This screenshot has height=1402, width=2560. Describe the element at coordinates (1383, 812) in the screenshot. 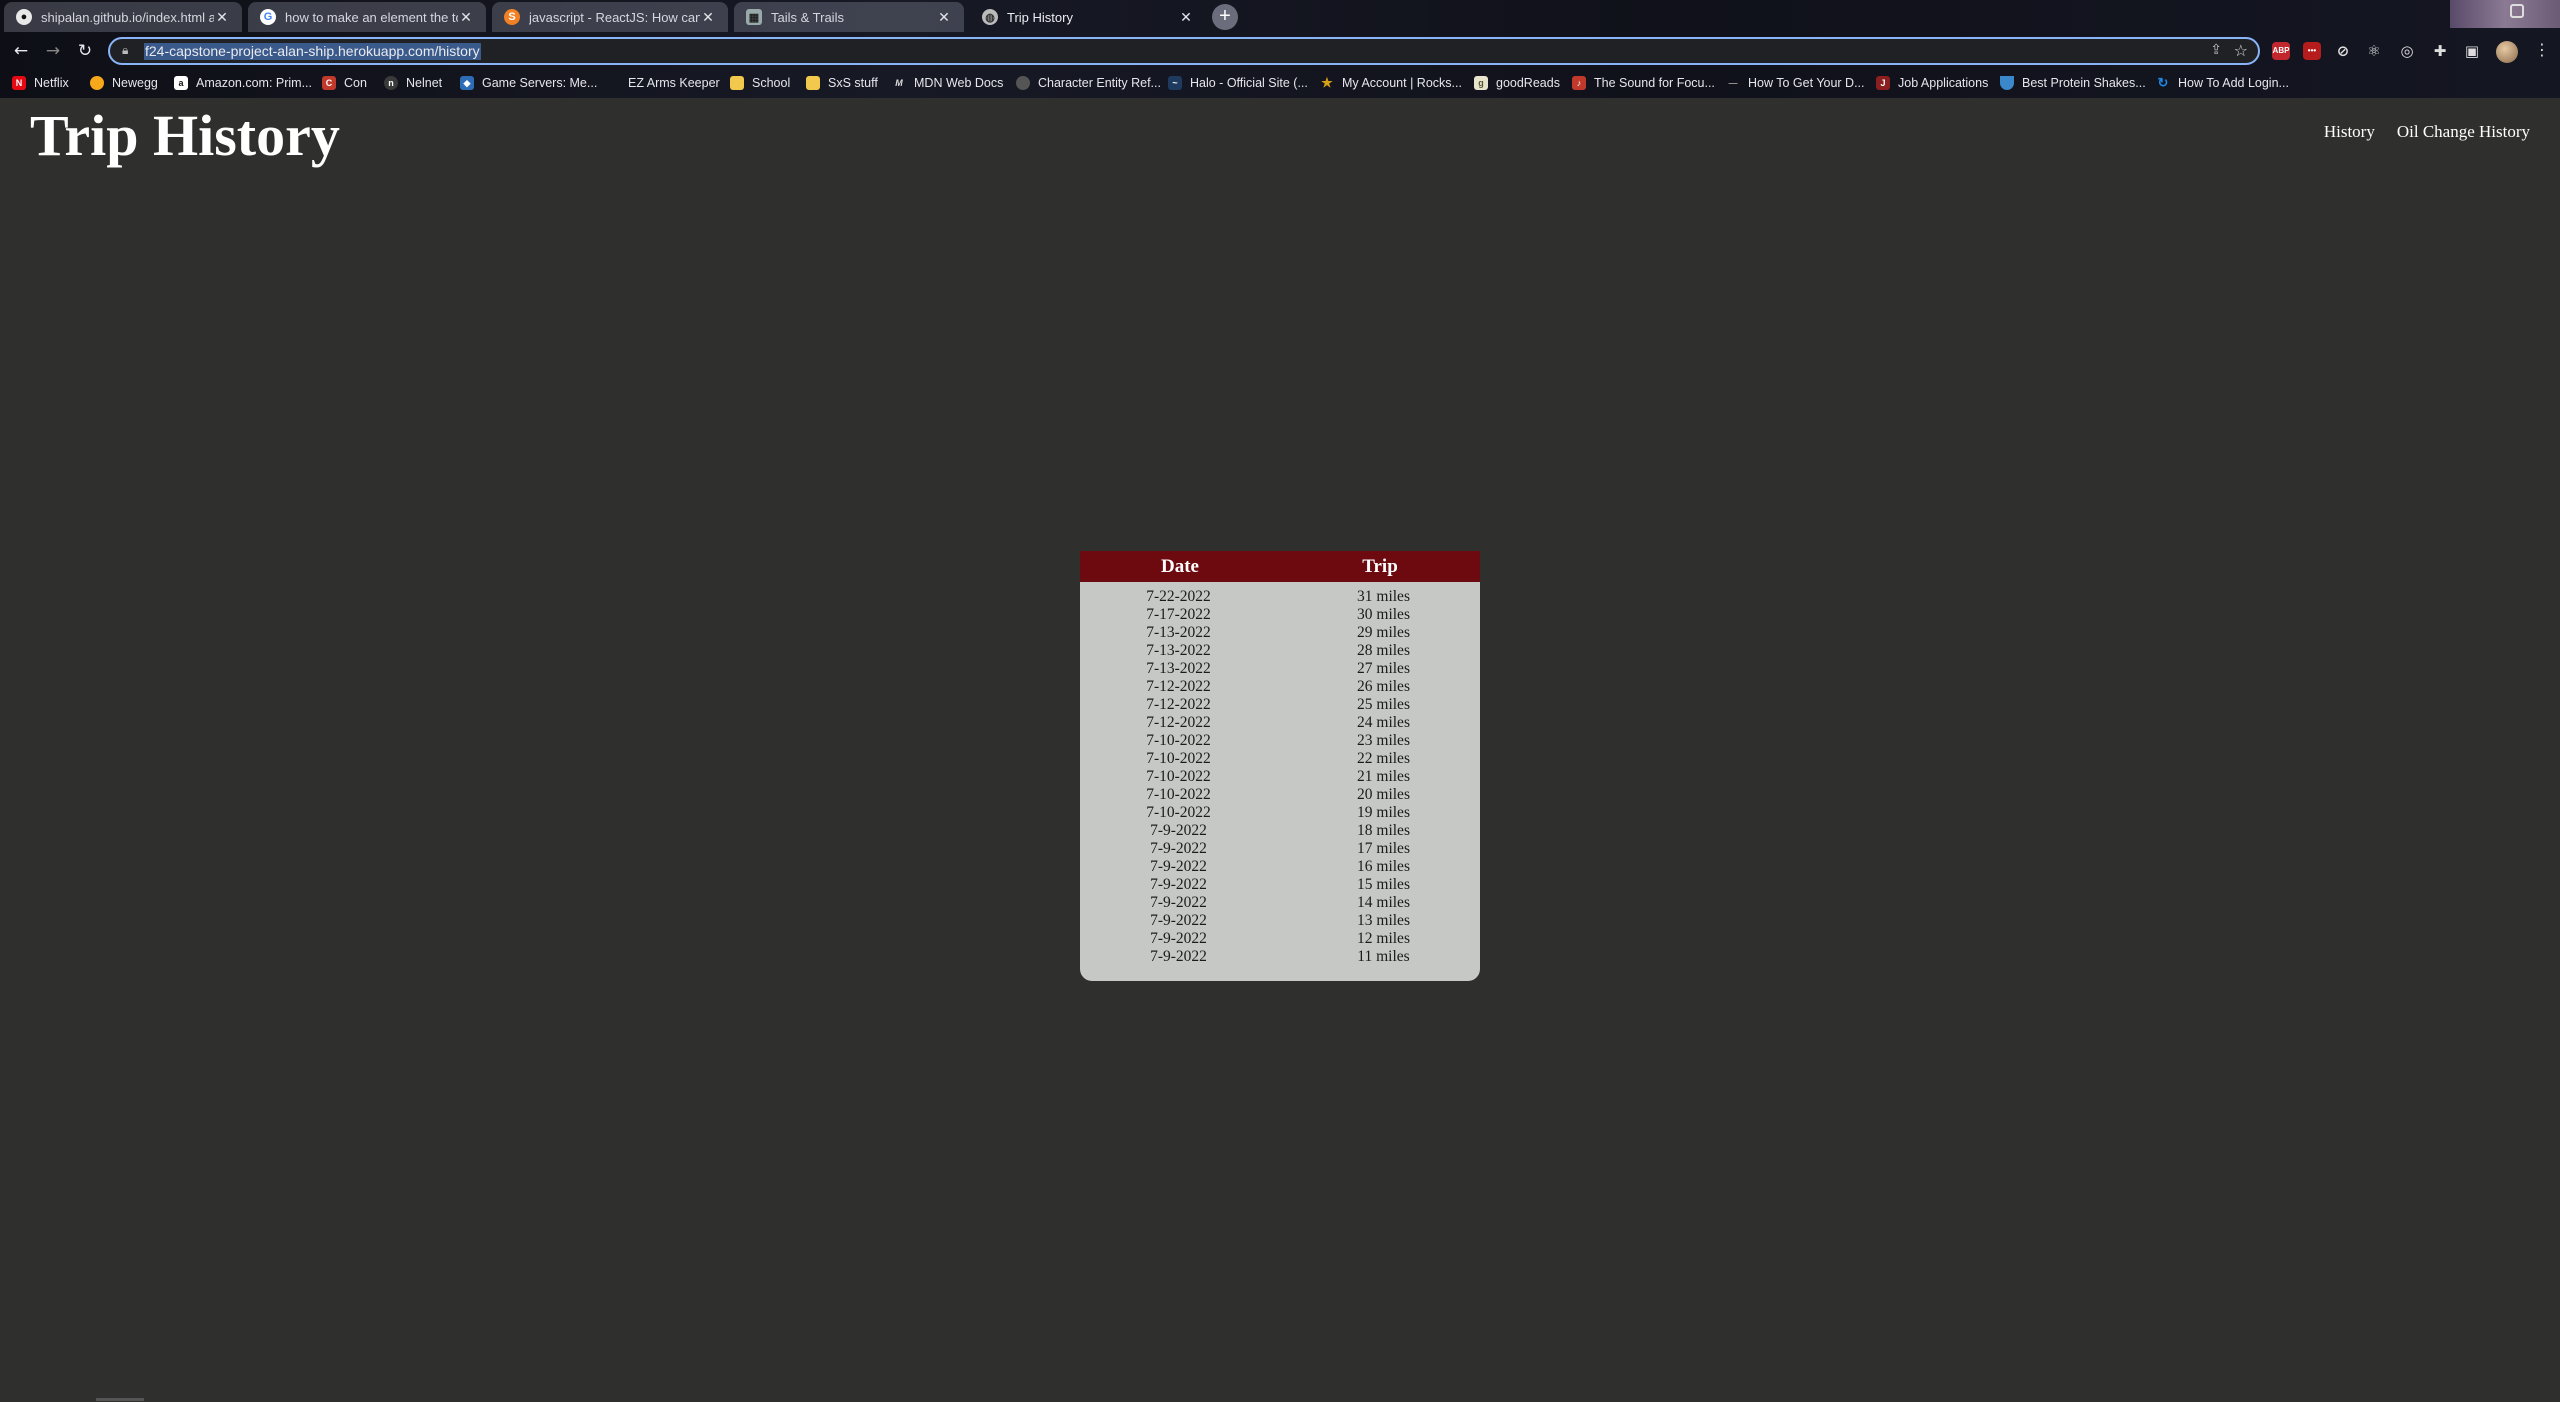

I see `trip-cell: 19 miles` at that location.